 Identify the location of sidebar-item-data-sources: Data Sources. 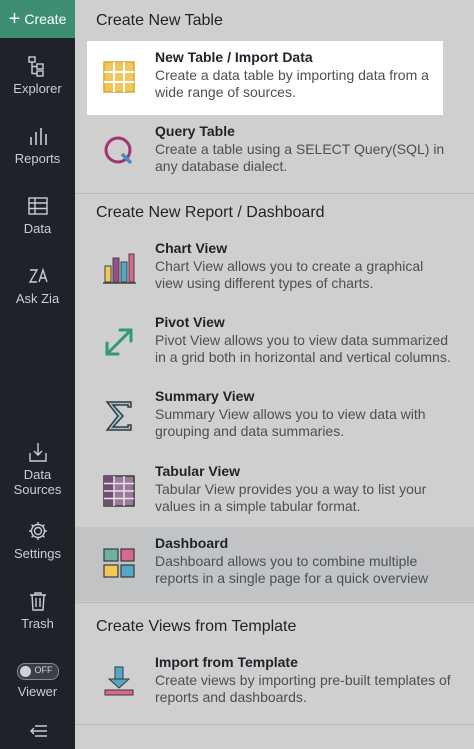
(37, 469).